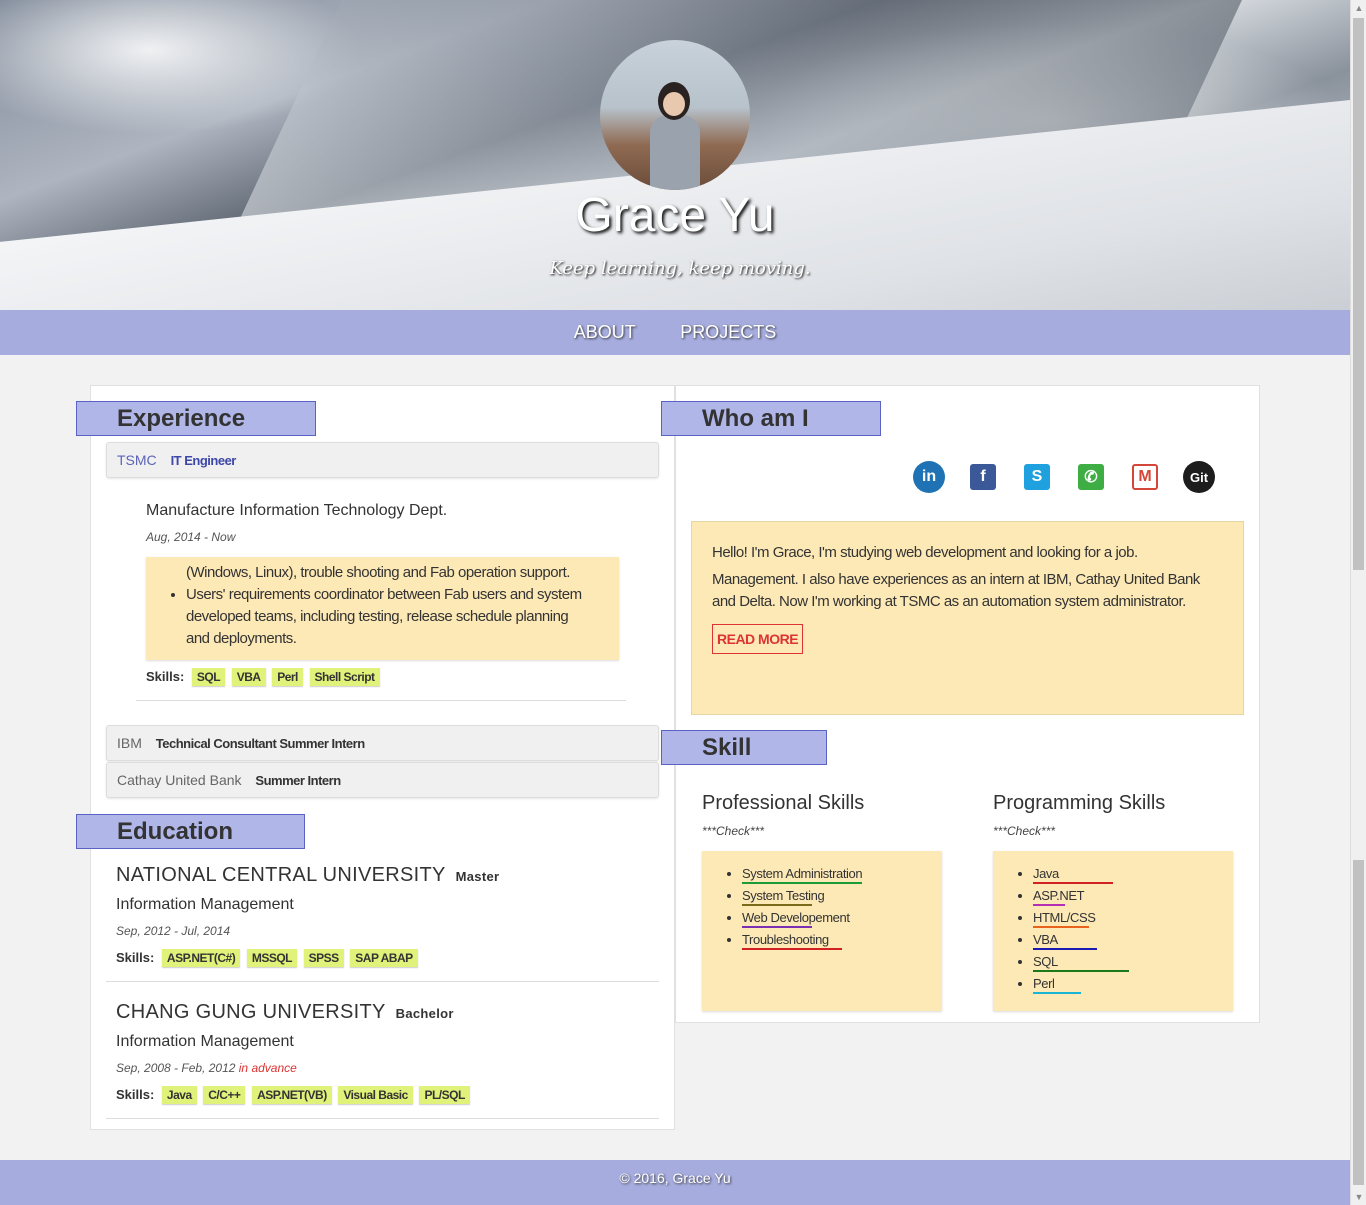  What do you see at coordinates (680, 268) in the screenshot?
I see `tagline: Keep learning, keep moving.` at bounding box center [680, 268].